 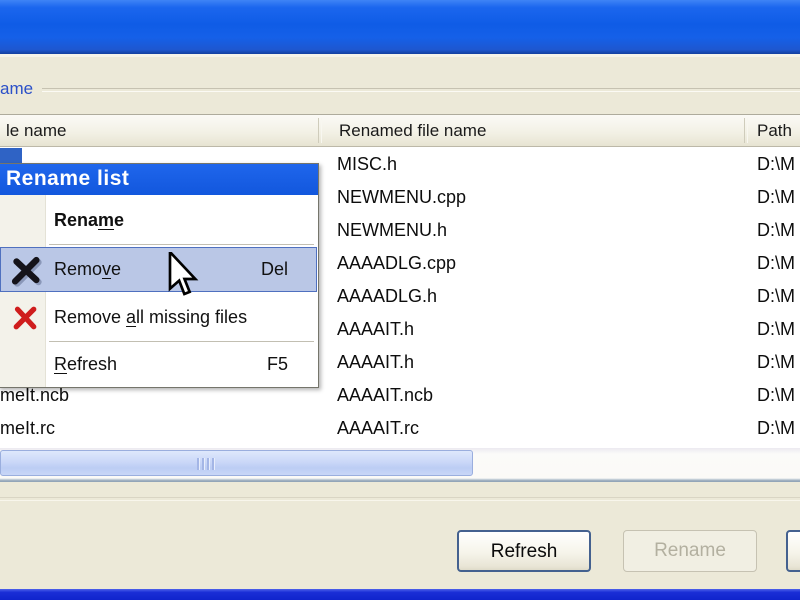 I want to click on cell-renamed-name: AAAADLG.cpp, so click(x=397, y=263).